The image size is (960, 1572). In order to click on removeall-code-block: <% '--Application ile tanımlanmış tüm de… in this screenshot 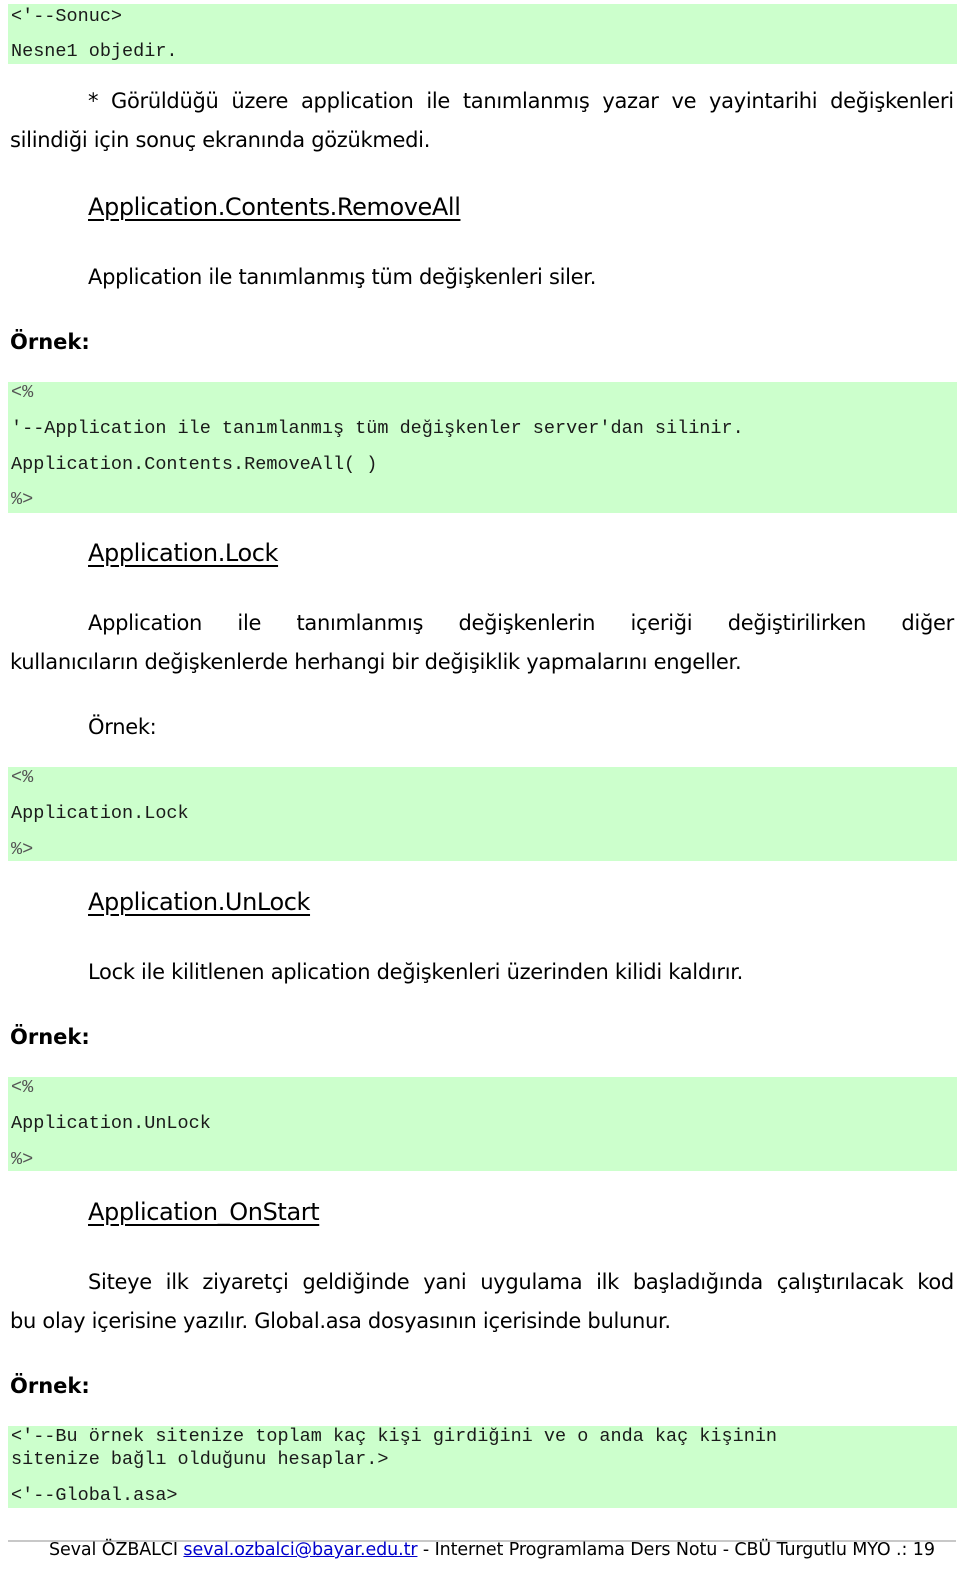, I will do `click(482, 447)`.